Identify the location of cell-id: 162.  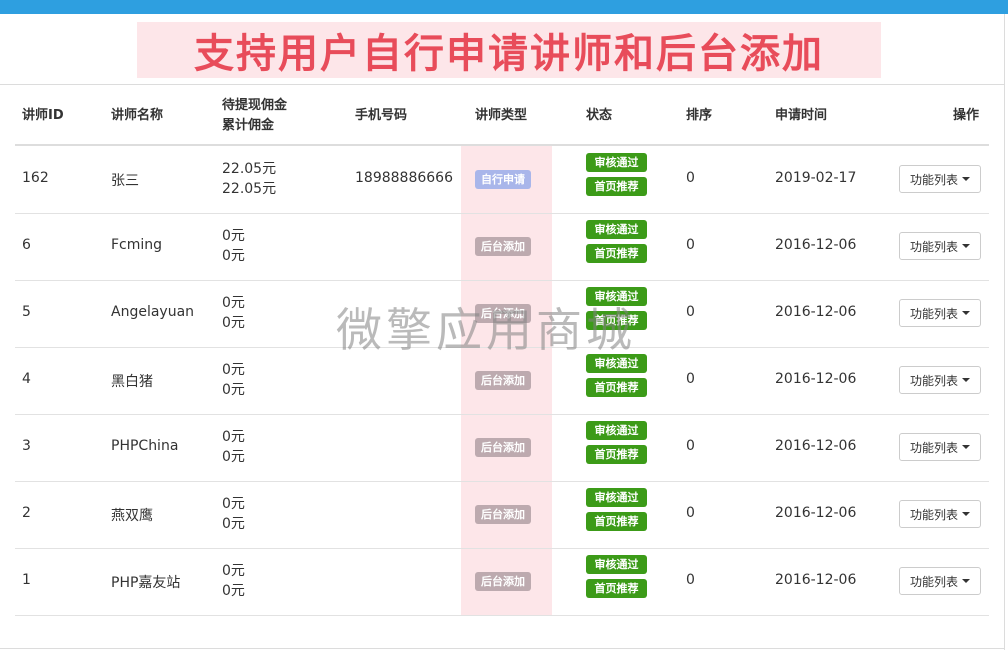
(35, 178).